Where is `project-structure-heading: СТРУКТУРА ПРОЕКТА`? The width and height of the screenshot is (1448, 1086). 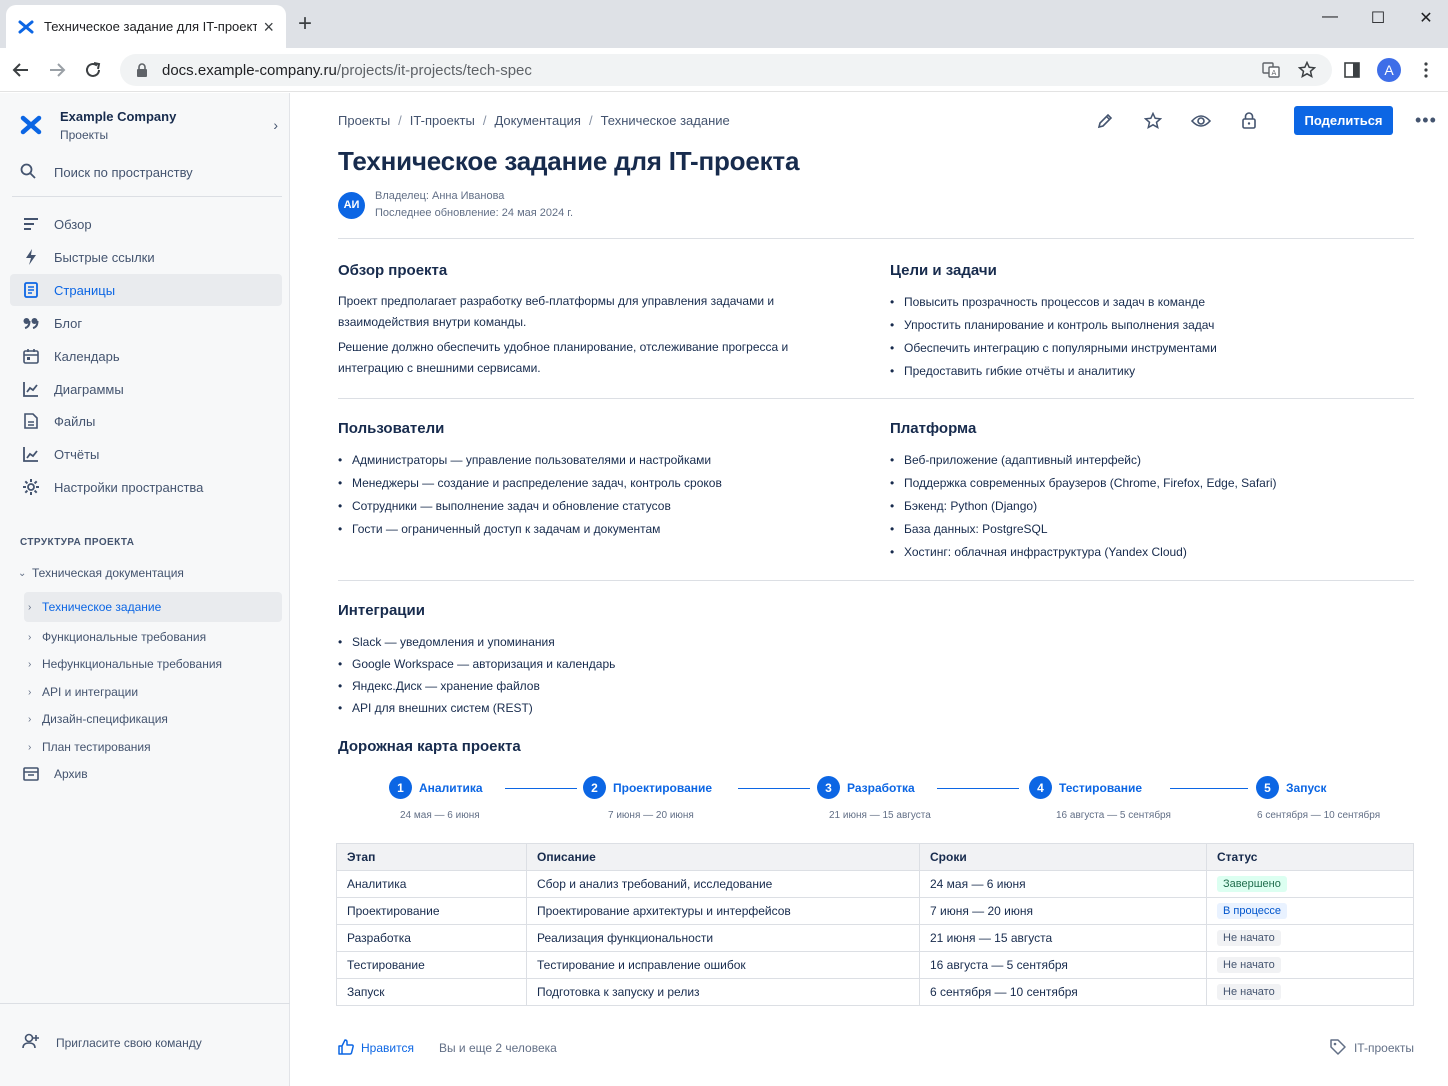
project-structure-heading: СТРУКТУРА ПРОЕКТА is located at coordinates (77, 542).